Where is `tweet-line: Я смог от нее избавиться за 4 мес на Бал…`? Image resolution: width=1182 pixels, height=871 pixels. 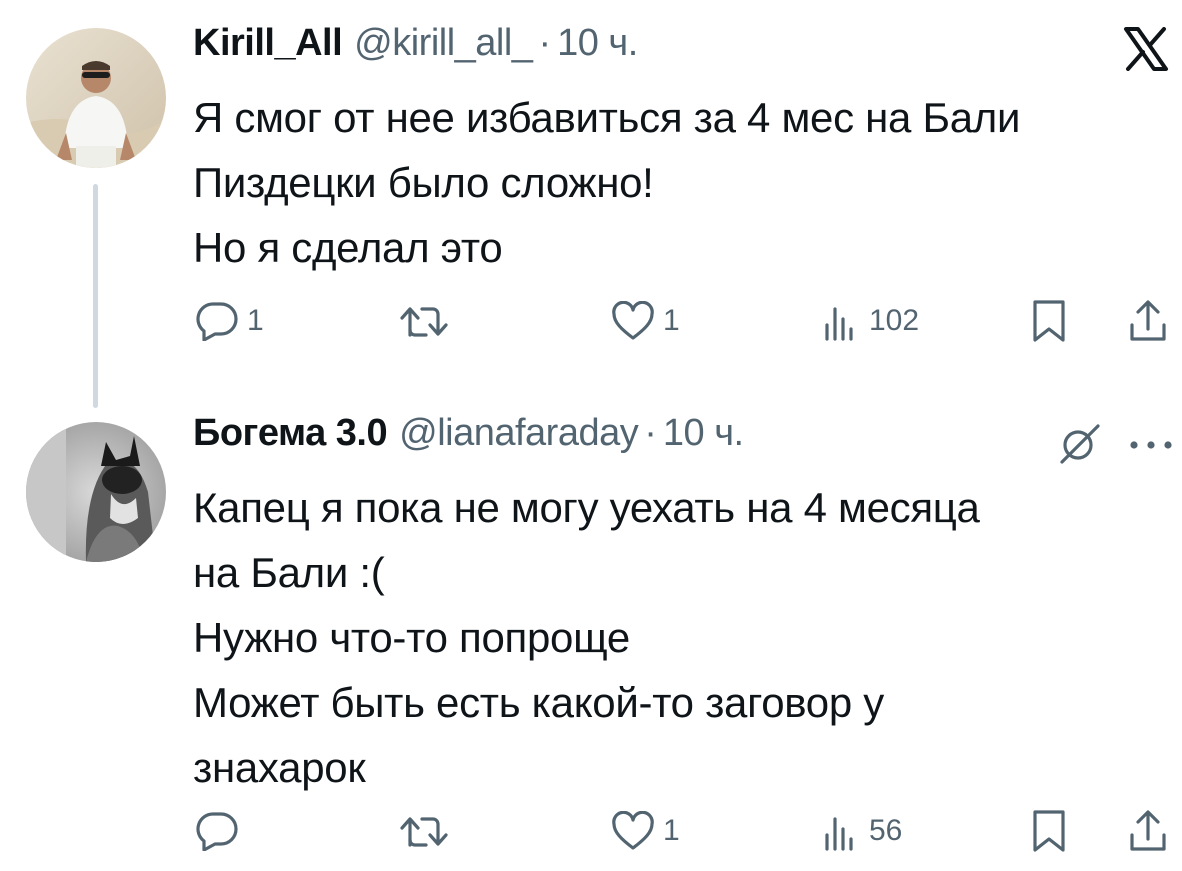
tweet-line: Я смог от нее избавиться за 4 мес на Бал… is located at coordinates (607, 117).